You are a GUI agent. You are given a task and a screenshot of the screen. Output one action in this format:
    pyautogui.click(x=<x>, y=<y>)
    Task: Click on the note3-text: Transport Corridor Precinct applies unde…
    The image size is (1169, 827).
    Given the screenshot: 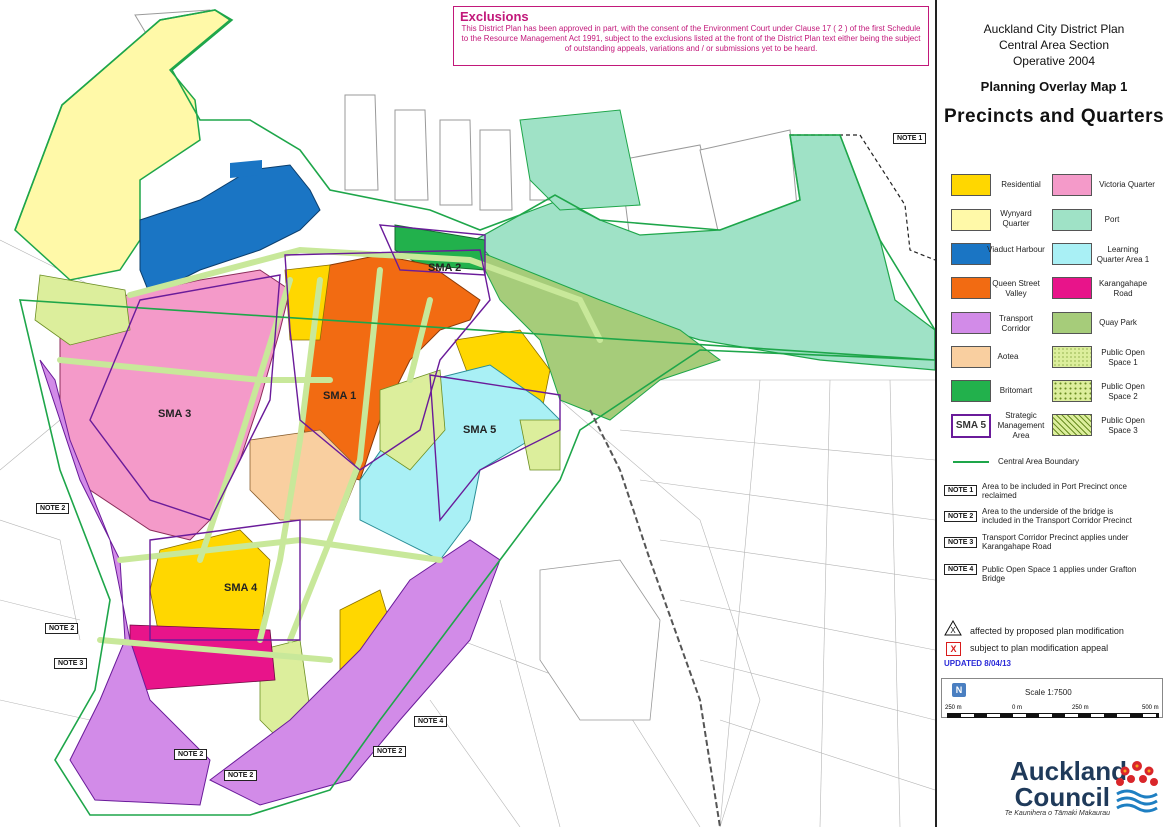 What is the action you would take?
    pyautogui.click(x=1055, y=542)
    